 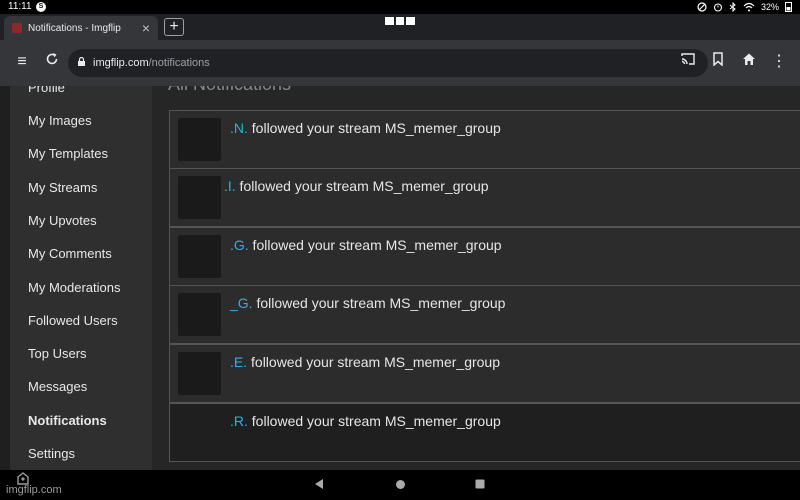 I want to click on notification-text: _G. followed your stream MS_memer_group, so click(x=367, y=303).